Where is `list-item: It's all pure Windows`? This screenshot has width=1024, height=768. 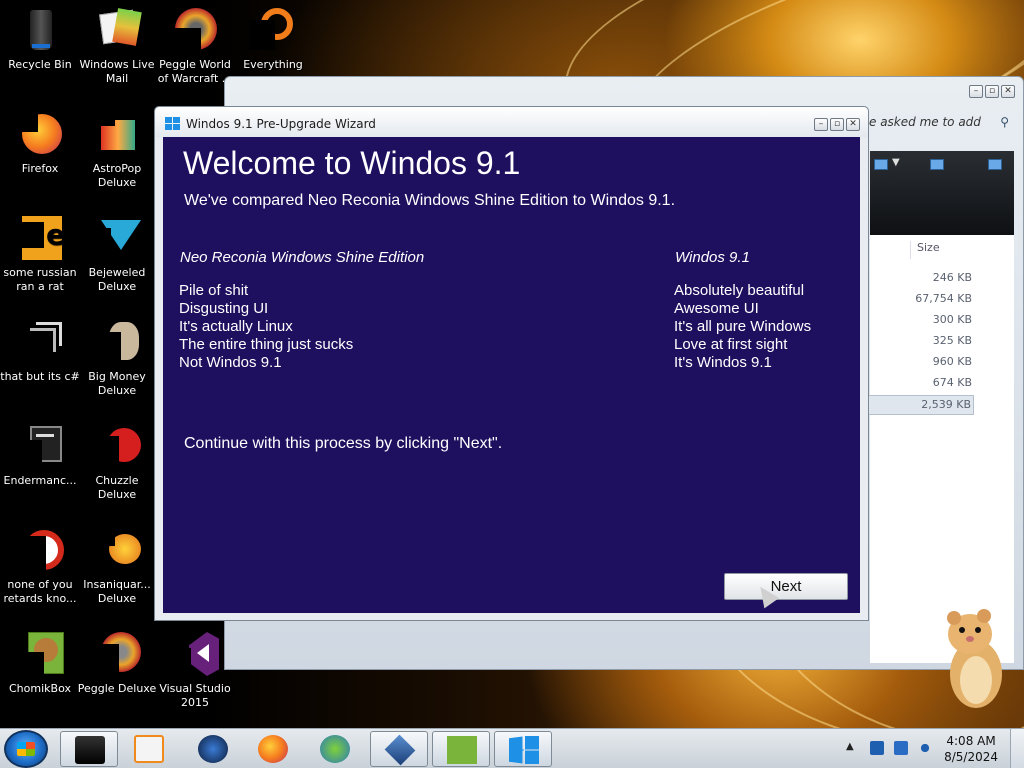
list-item: It's all pure Windows is located at coordinates (743, 326).